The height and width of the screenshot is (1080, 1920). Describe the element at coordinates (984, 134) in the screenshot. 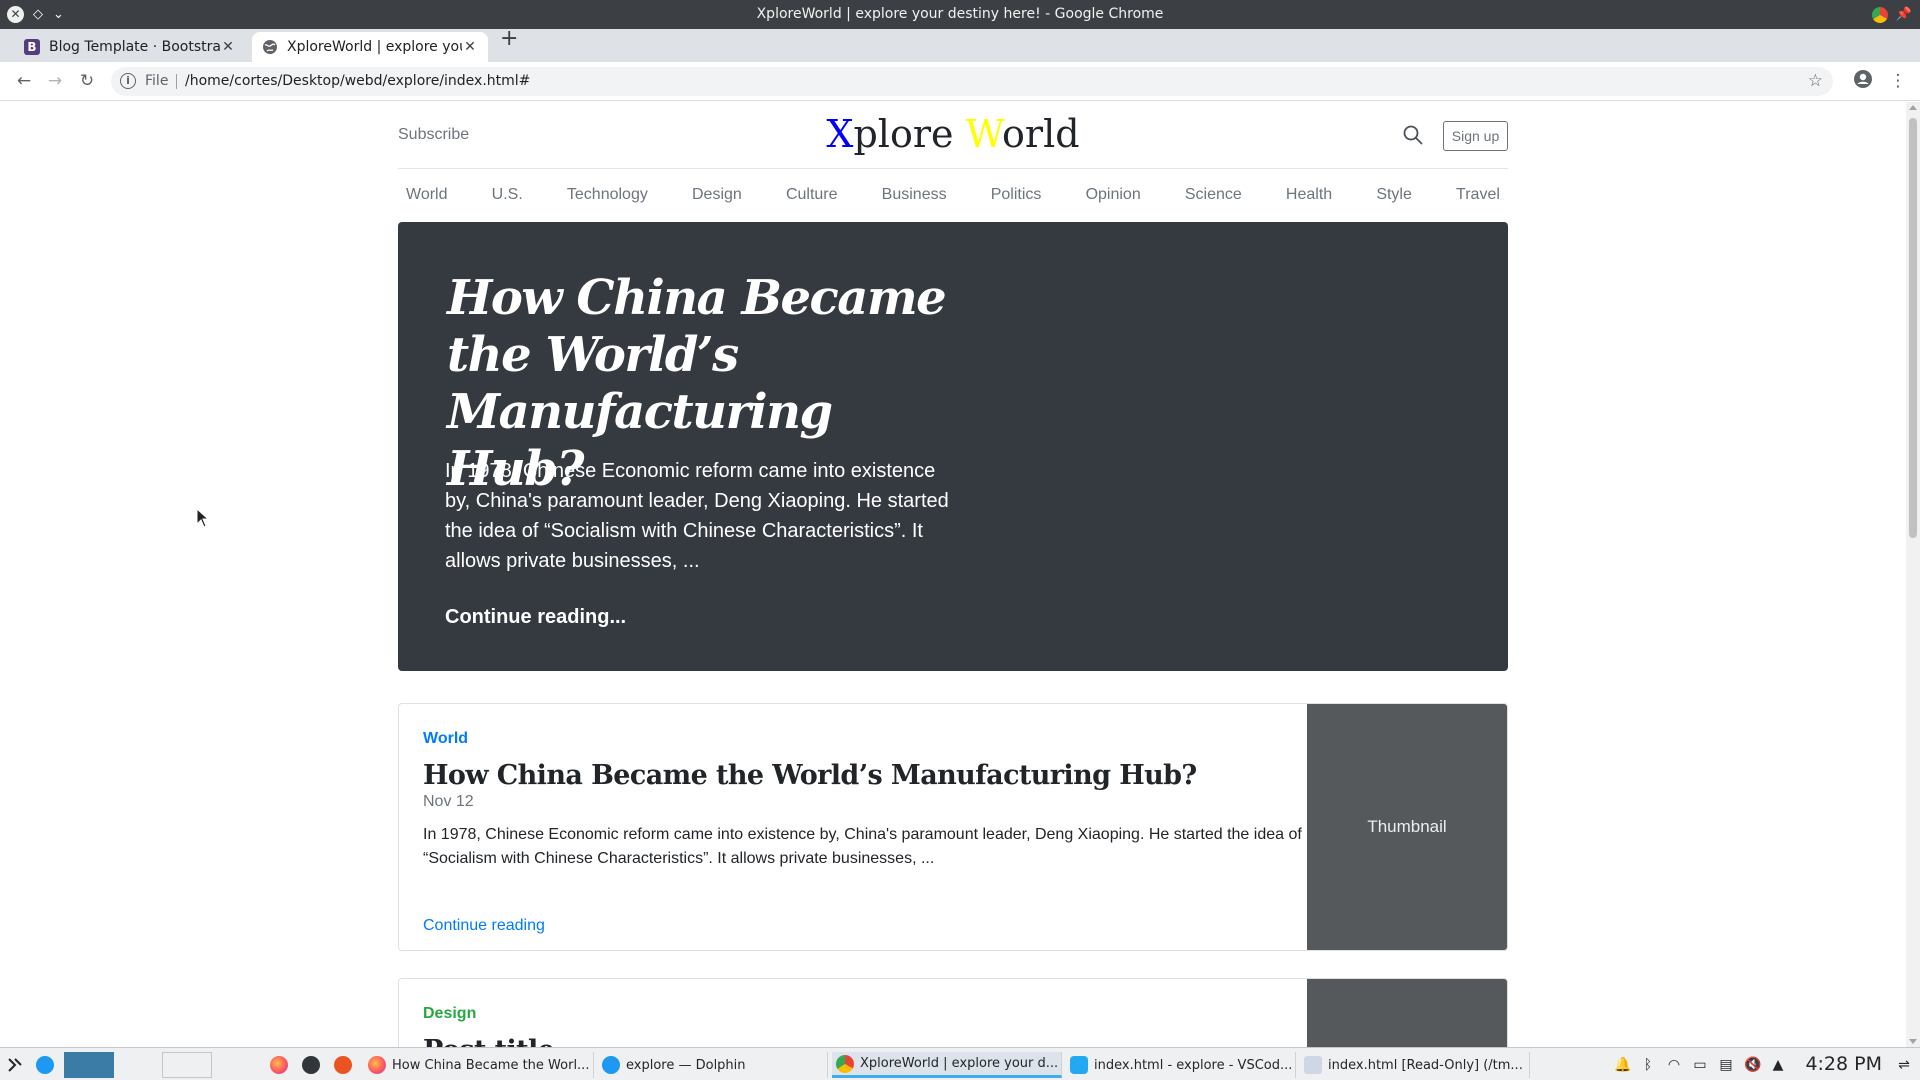

I see `logo-w: W` at that location.